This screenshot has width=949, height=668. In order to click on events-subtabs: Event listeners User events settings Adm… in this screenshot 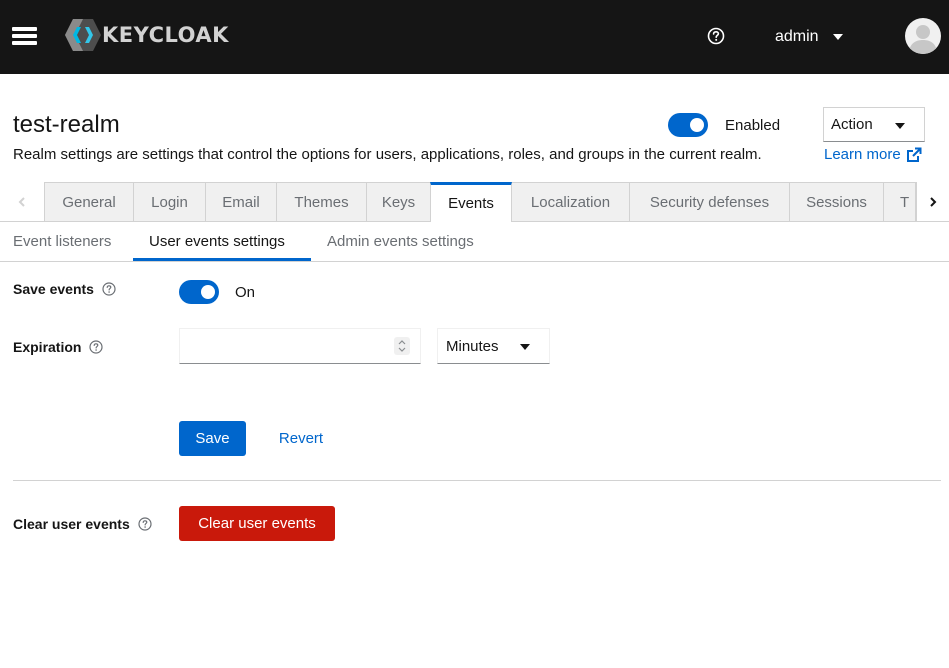, I will do `click(474, 242)`.